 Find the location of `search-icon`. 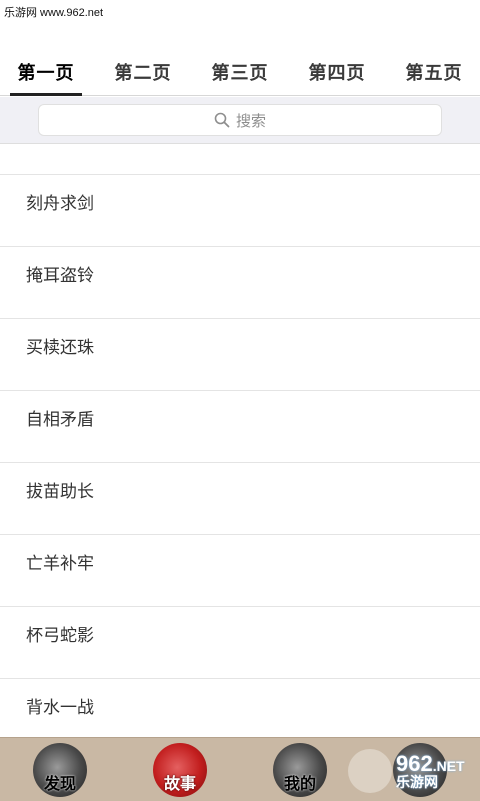

search-icon is located at coordinates (222, 120).